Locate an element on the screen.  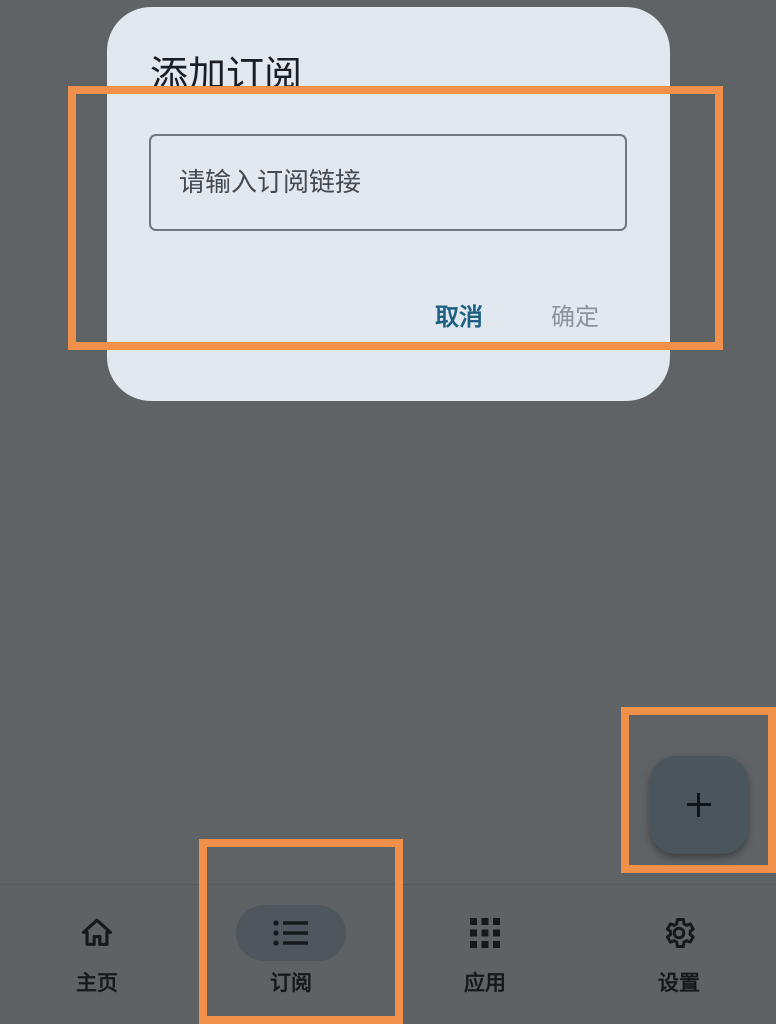
cancel-button: 取消 is located at coordinates (459, 317).